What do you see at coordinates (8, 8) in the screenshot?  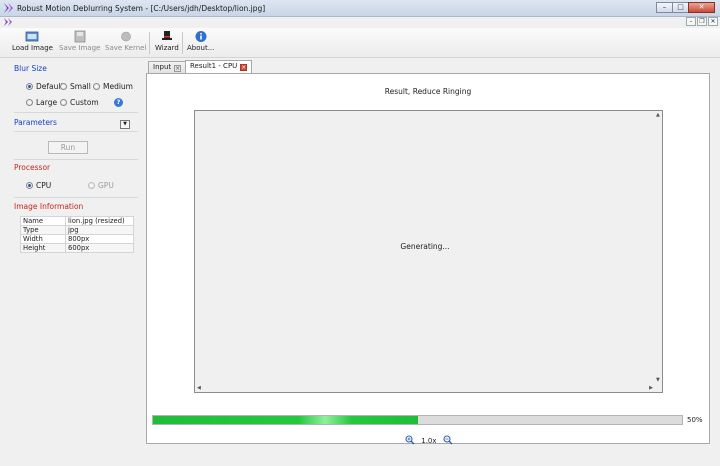 I see `app-logo-icon` at bounding box center [8, 8].